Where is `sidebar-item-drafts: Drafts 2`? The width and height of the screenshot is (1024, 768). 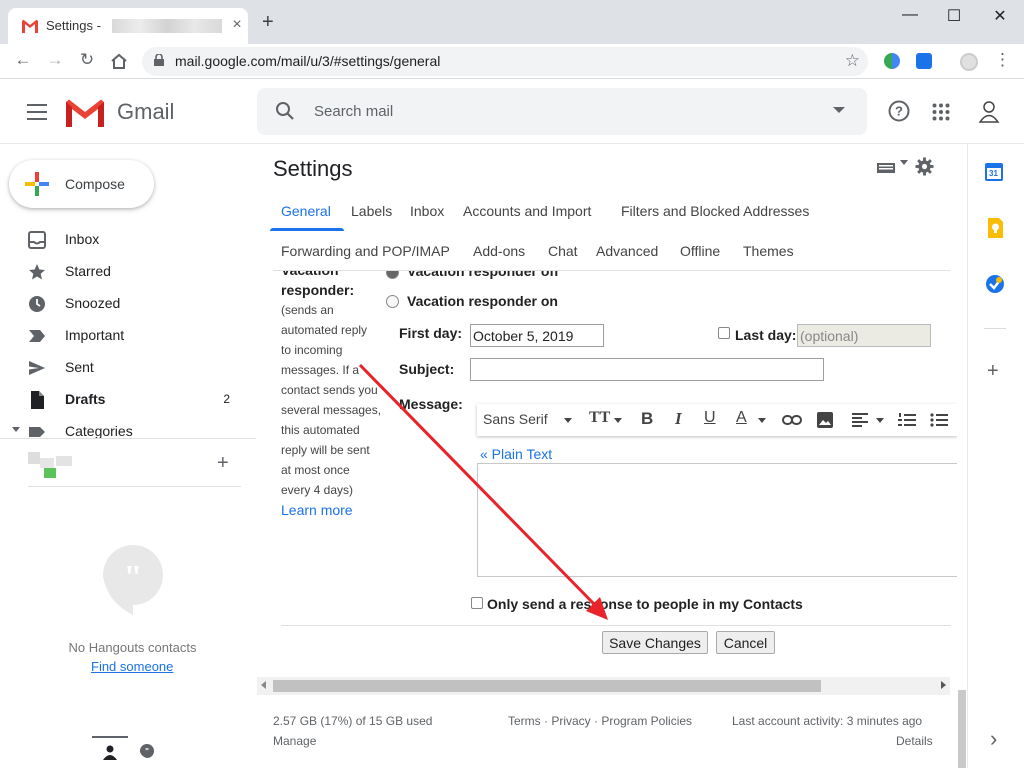 sidebar-item-drafts: Drafts 2 is located at coordinates (128, 399).